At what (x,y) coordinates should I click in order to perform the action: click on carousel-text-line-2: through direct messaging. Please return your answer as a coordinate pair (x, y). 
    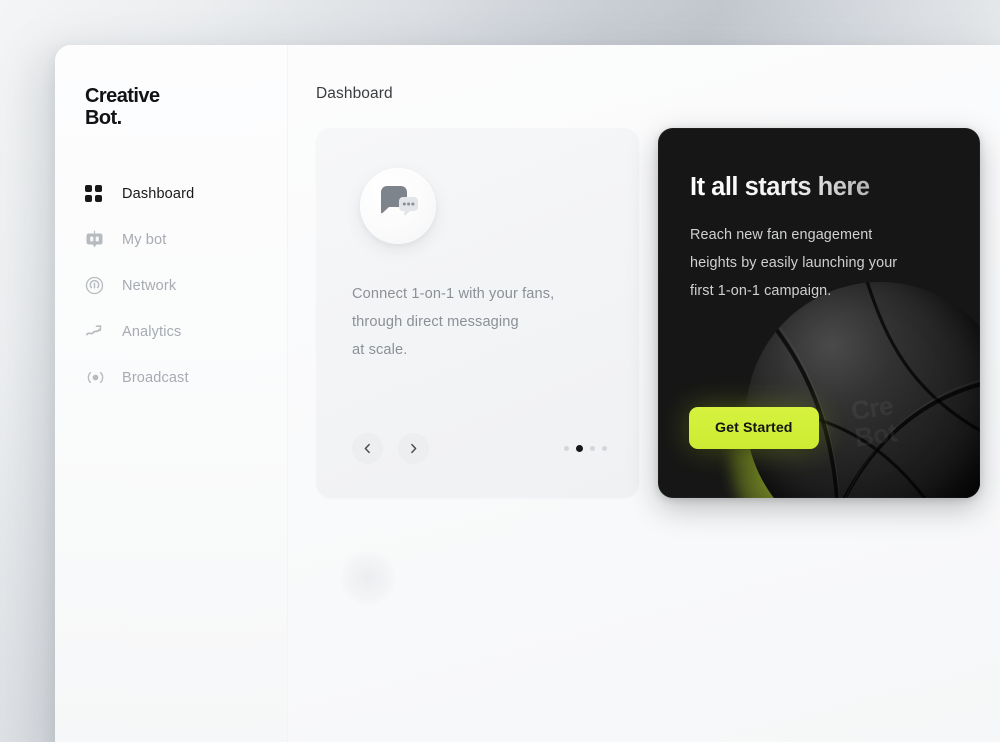
    Looking at the image, I should click on (435, 322).